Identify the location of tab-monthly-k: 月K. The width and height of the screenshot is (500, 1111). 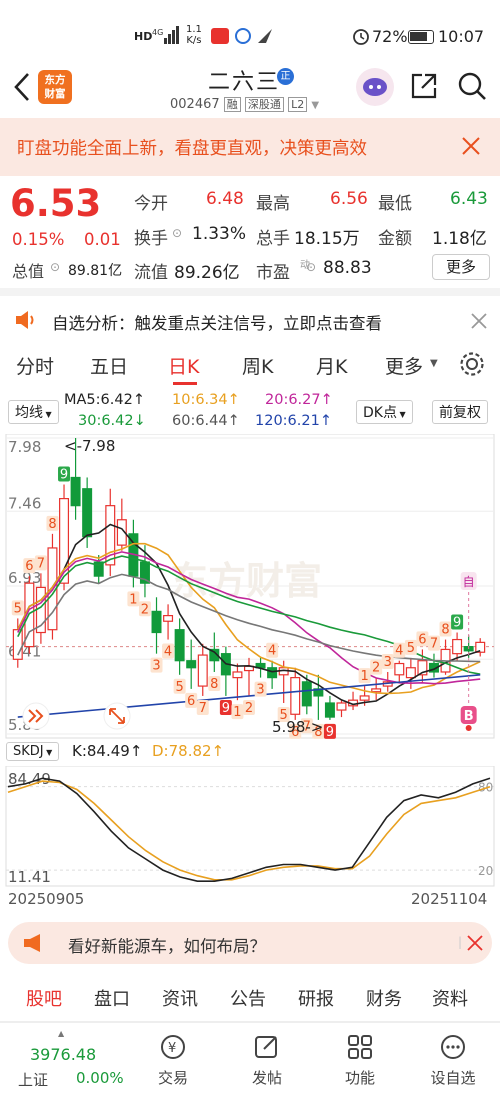
(331, 365).